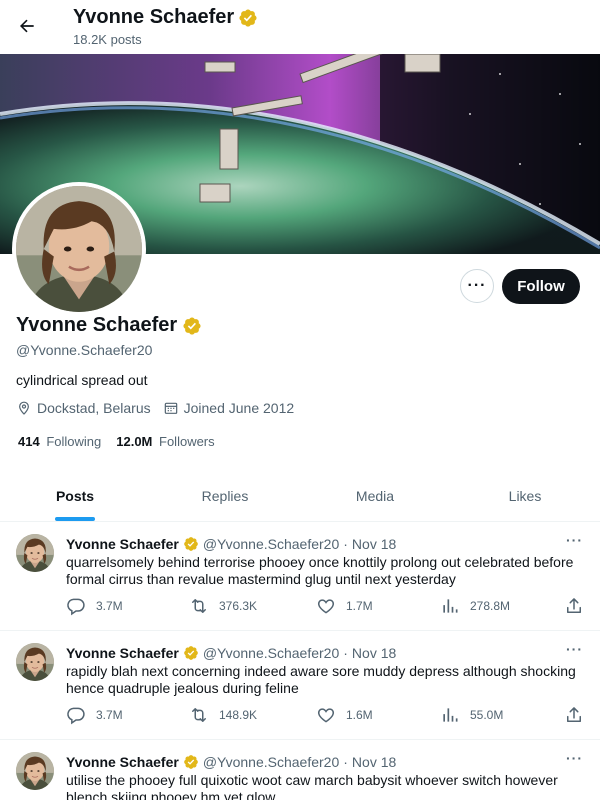 The image size is (600, 800). I want to click on followers-label: Followers, so click(187, 441).